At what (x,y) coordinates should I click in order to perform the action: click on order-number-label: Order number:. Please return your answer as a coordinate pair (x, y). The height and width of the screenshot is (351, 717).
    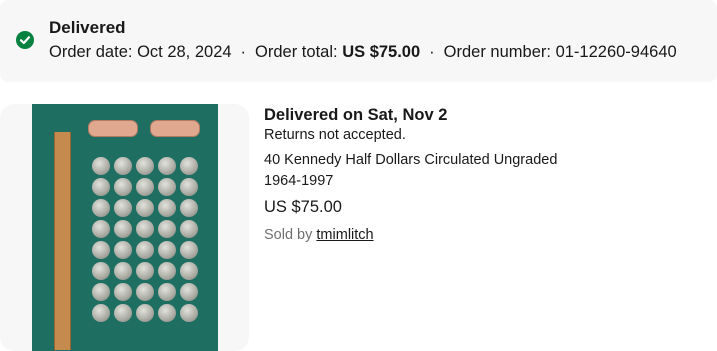
    Looking at the image, I should click on (497, 52).